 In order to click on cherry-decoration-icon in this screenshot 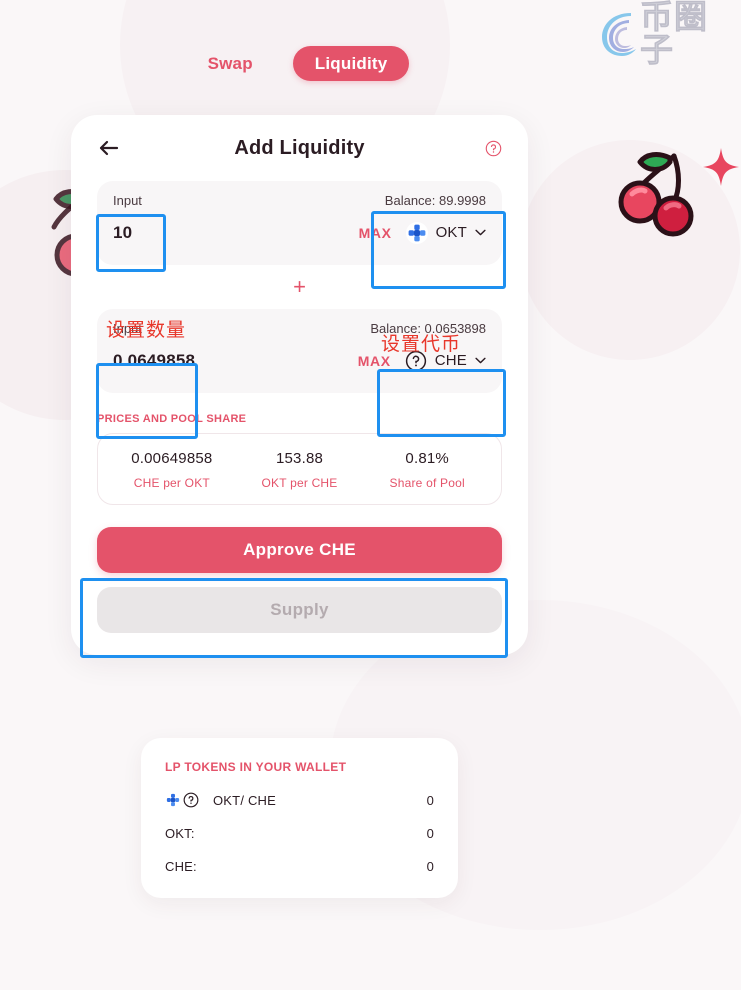, I will do `click(656, 194)`.